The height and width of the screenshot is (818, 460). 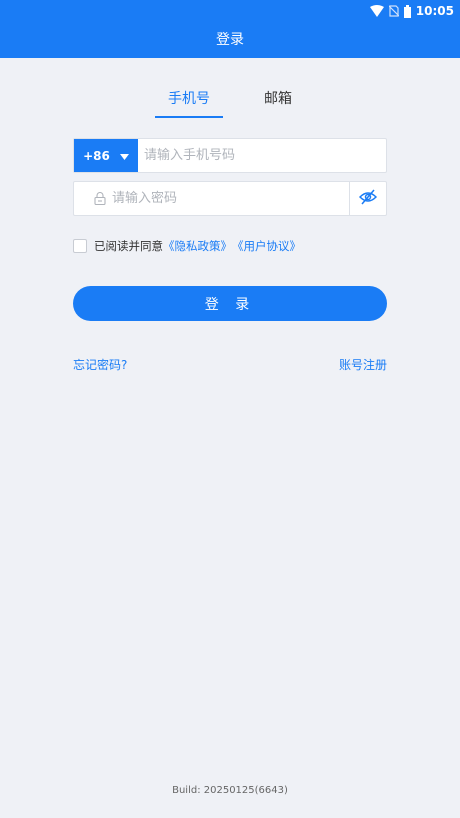 I want to click on country-code-selector: +86, so click(x=106, y=155).